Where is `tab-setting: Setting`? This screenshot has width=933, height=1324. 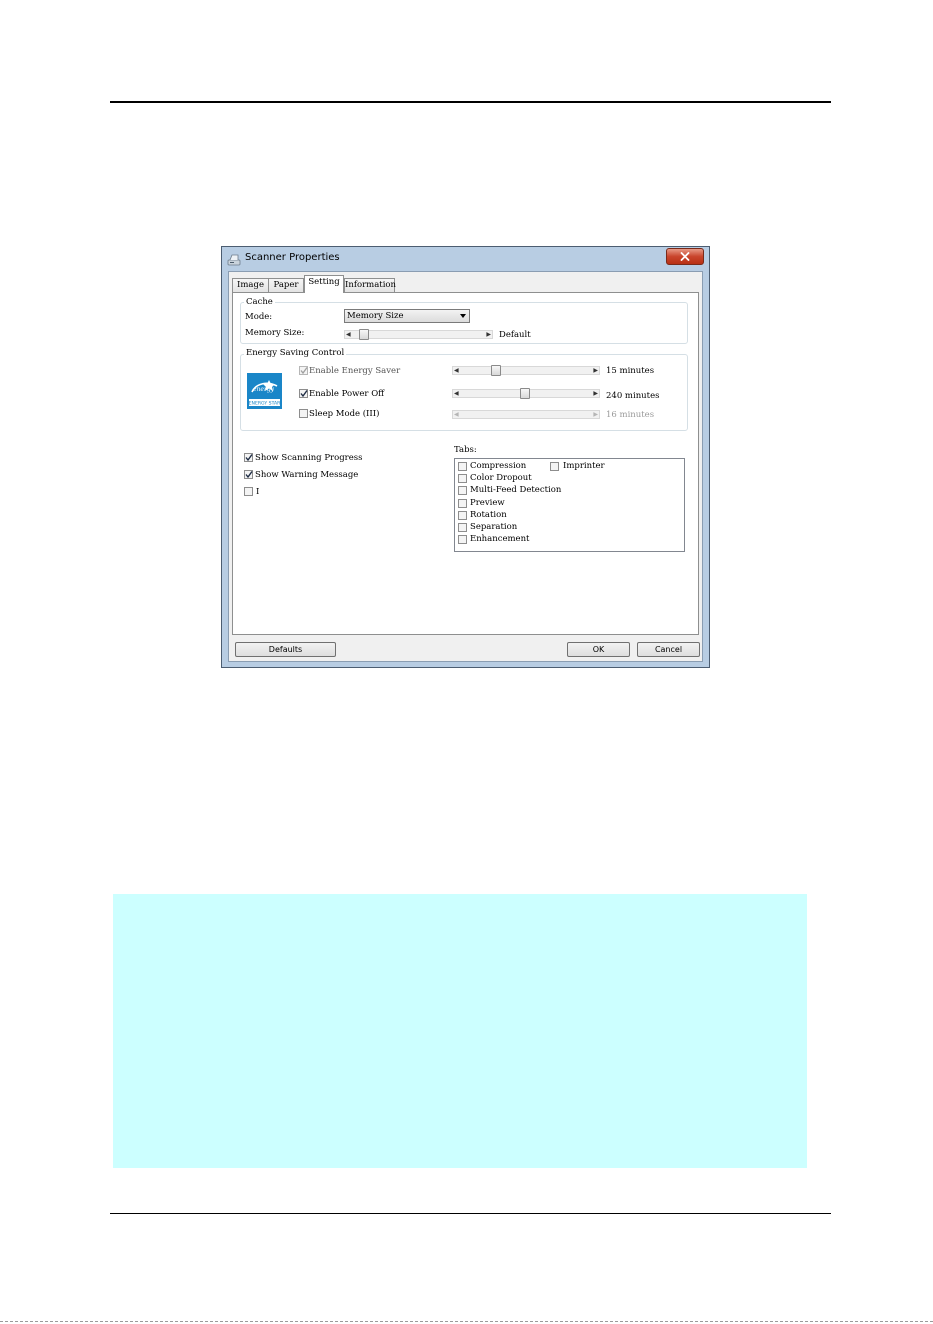 tab-setting: Setting is located at coordinates (324, 284).